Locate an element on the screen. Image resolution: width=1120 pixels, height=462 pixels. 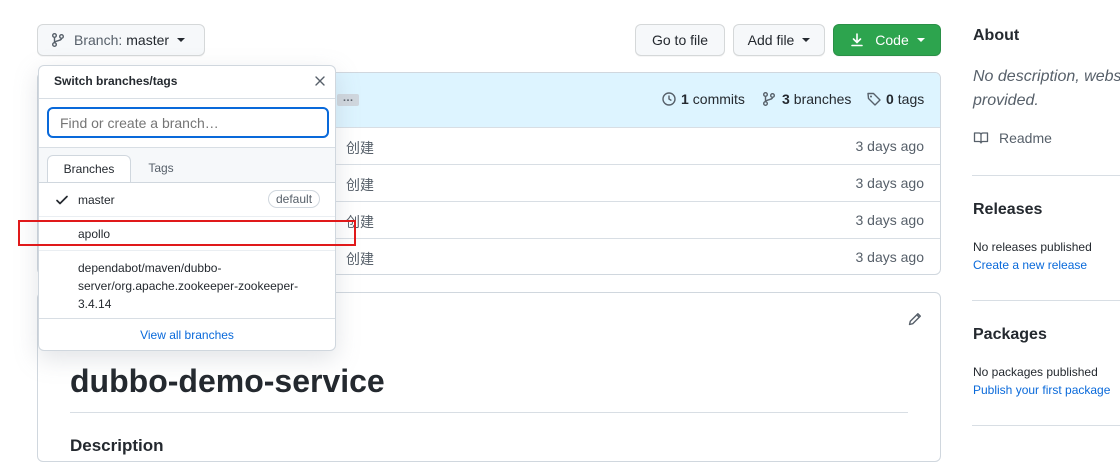
add-file-button: Add file is located at coordinates (779, 40).